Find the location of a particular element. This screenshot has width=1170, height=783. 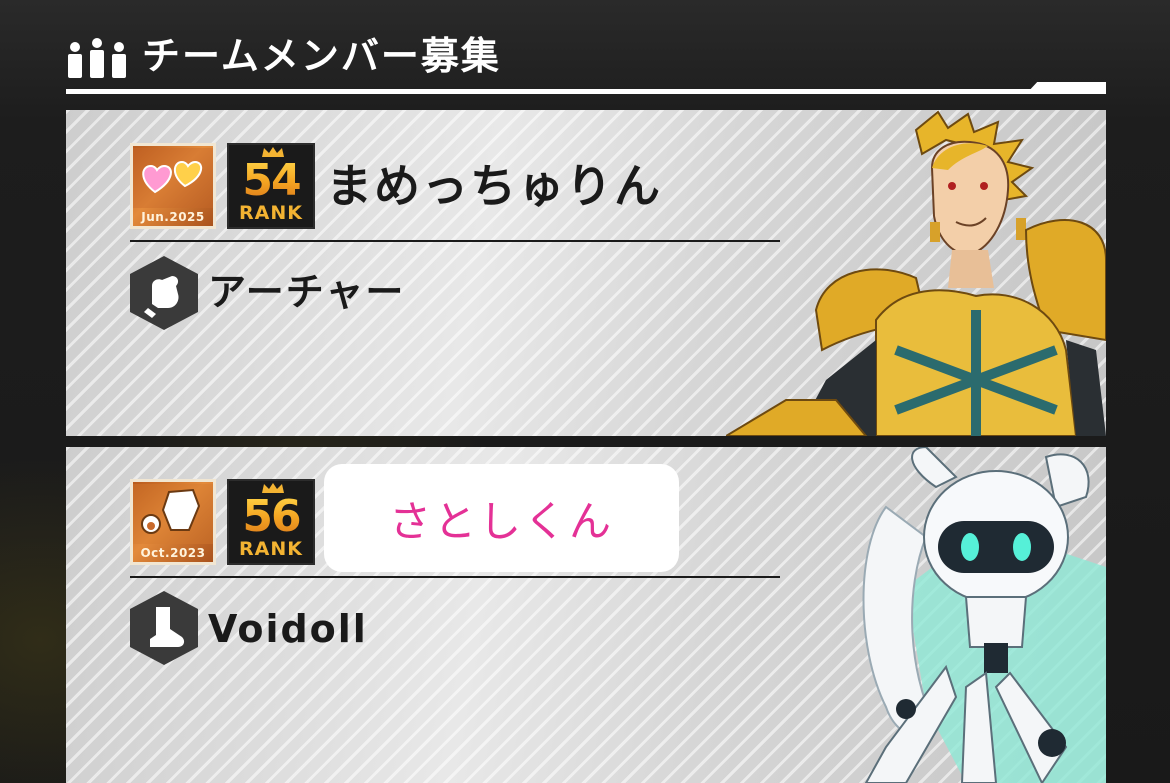

player-name: まめっちゅりん is located at coordinates (494, 186).